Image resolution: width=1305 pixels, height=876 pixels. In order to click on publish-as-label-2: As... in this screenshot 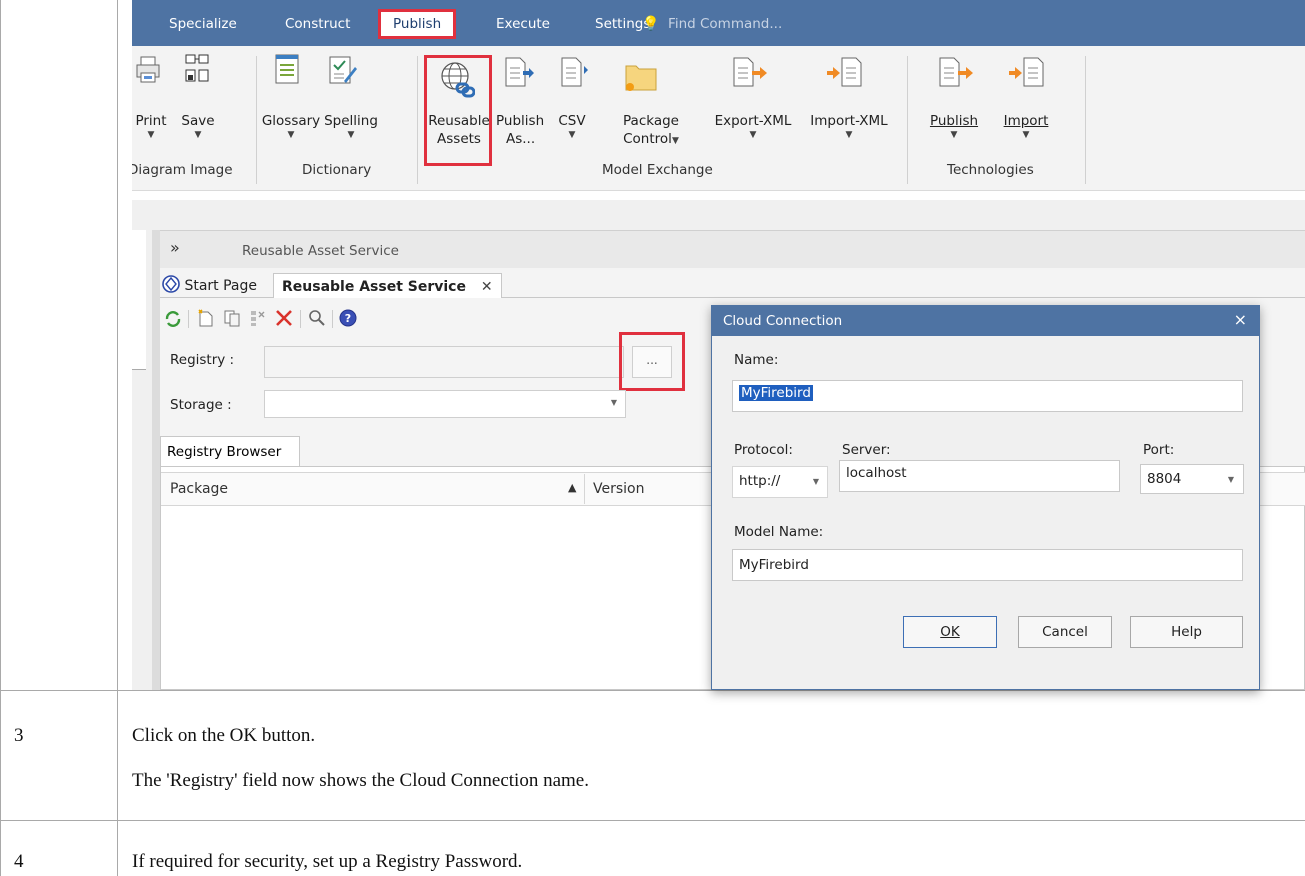, I will do `click(521, 139)`.